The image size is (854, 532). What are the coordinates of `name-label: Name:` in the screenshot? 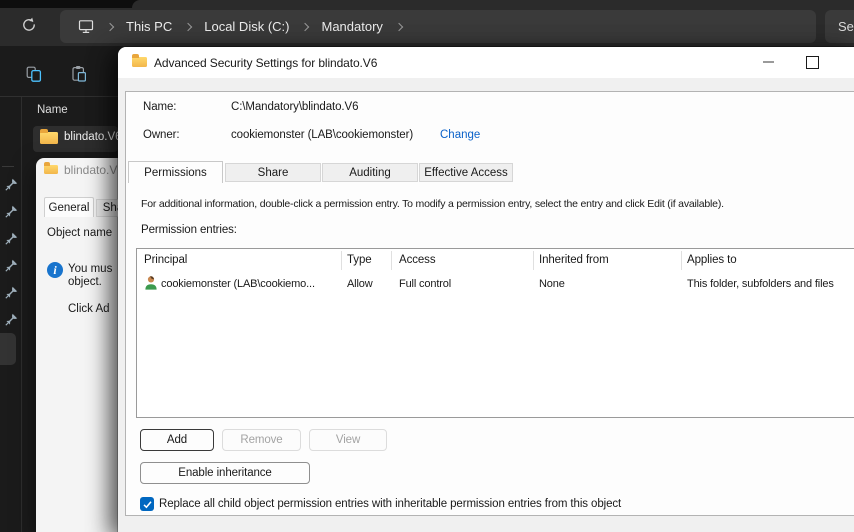 It's located at (160, 107).